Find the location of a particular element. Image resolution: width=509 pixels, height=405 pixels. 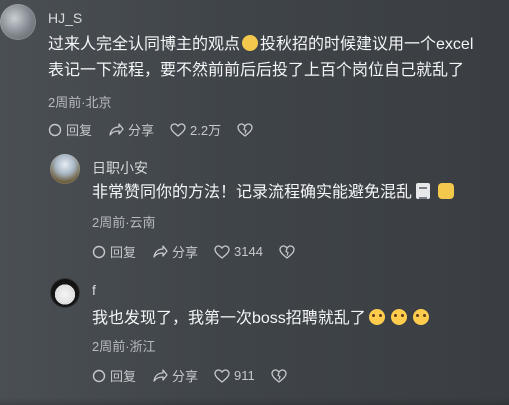

comment-text: 我也发现了，我第一次boss招聘就乱了 is located at coordinates (292, 319).